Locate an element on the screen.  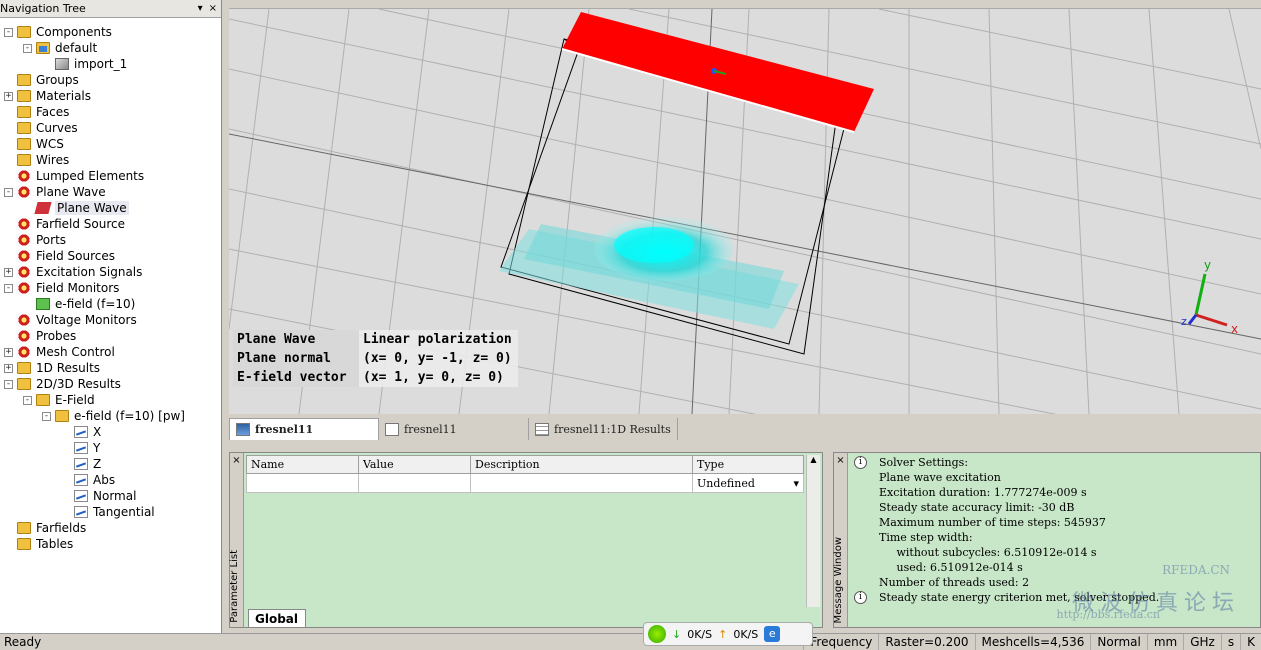
tree-item: Y is located at coordinates (110, 448).